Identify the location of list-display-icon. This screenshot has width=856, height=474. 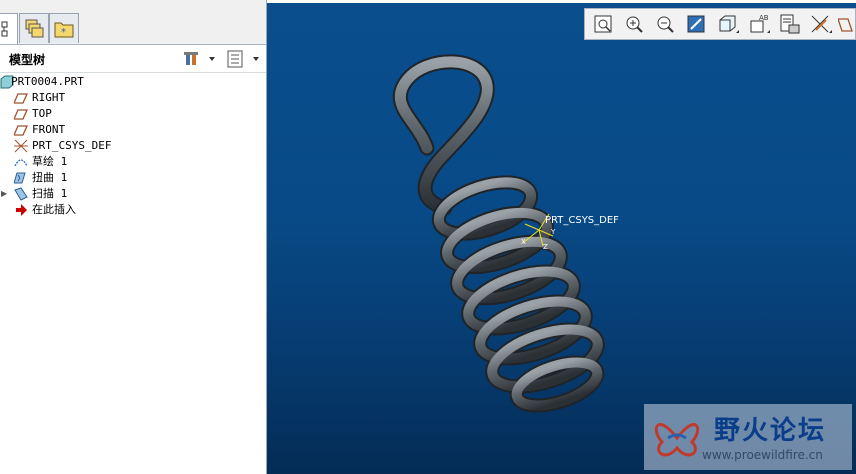
(243, 59).